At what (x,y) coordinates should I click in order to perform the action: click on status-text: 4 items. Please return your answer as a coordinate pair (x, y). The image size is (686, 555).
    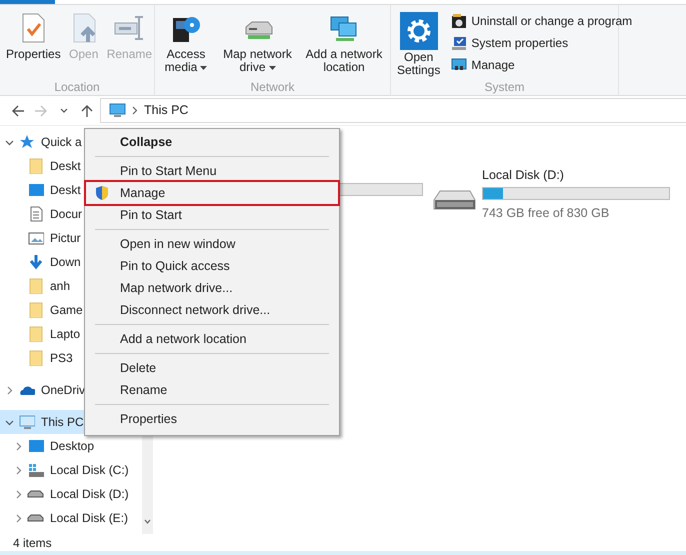
    Looking at the image, I should click on (32, 542).